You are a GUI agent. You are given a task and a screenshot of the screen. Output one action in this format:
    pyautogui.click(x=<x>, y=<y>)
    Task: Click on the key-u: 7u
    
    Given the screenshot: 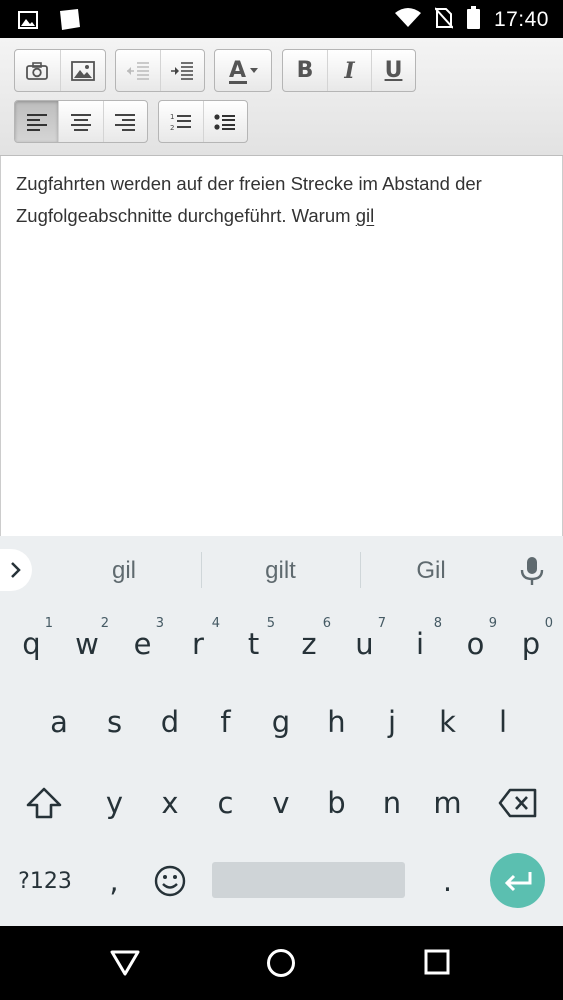 What is the action you would take?
    pyautogui.click(x=364, y=644)
    